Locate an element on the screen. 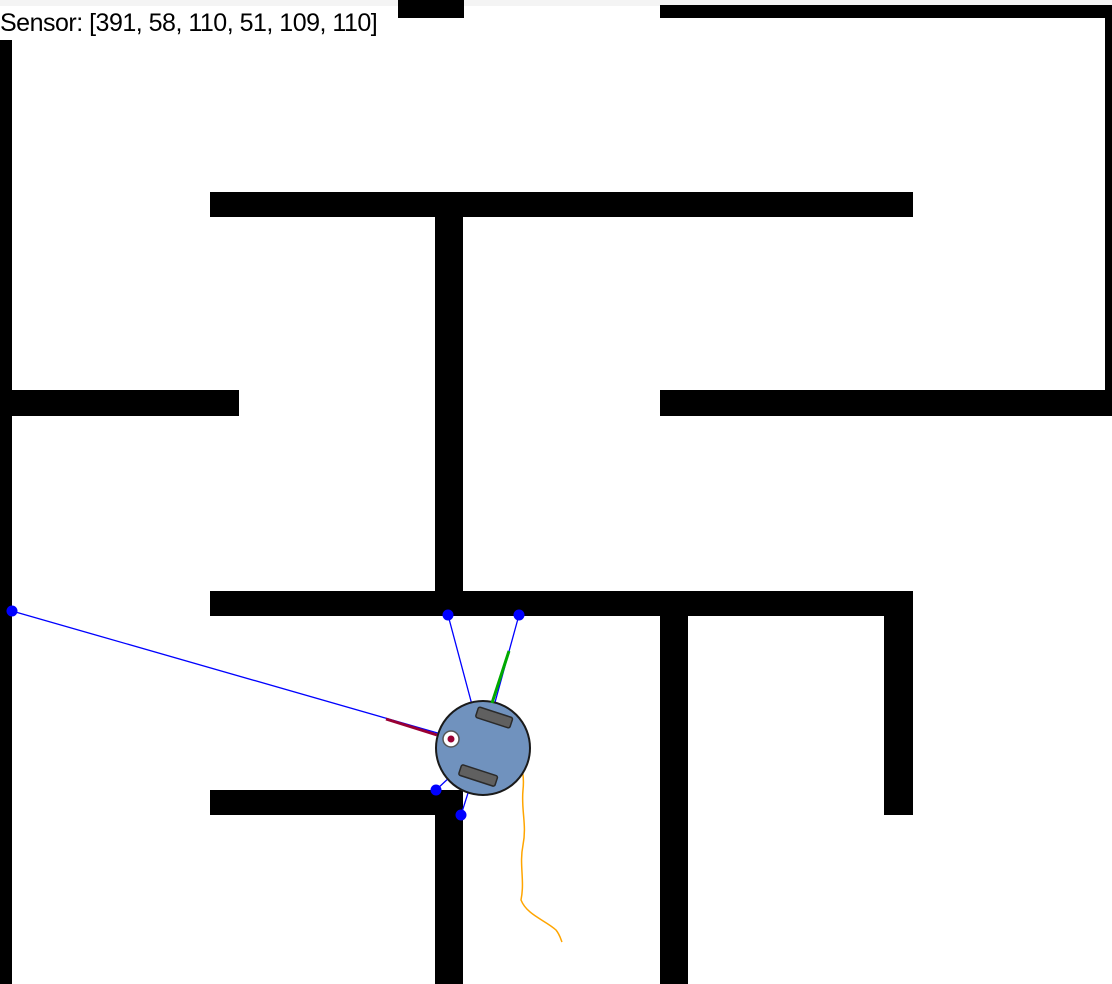  sensor-hit-back is located at coordinates (461, 815).